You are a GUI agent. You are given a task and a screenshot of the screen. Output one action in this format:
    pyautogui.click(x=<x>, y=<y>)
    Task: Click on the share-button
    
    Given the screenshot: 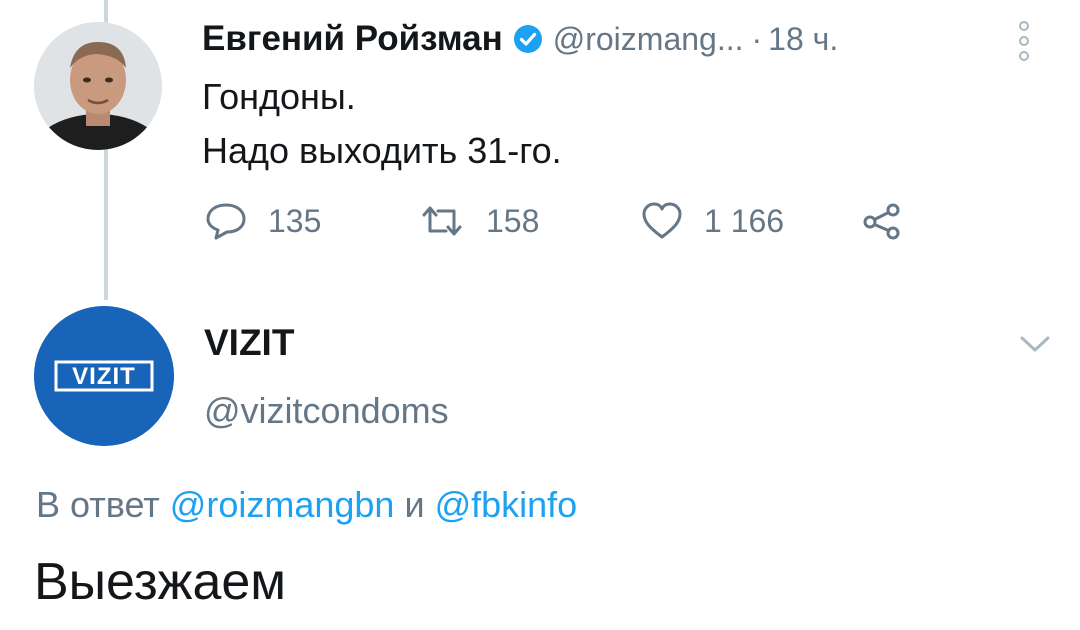 What is the action you would take?
    pyautogui.click(x=882, y=221)
    